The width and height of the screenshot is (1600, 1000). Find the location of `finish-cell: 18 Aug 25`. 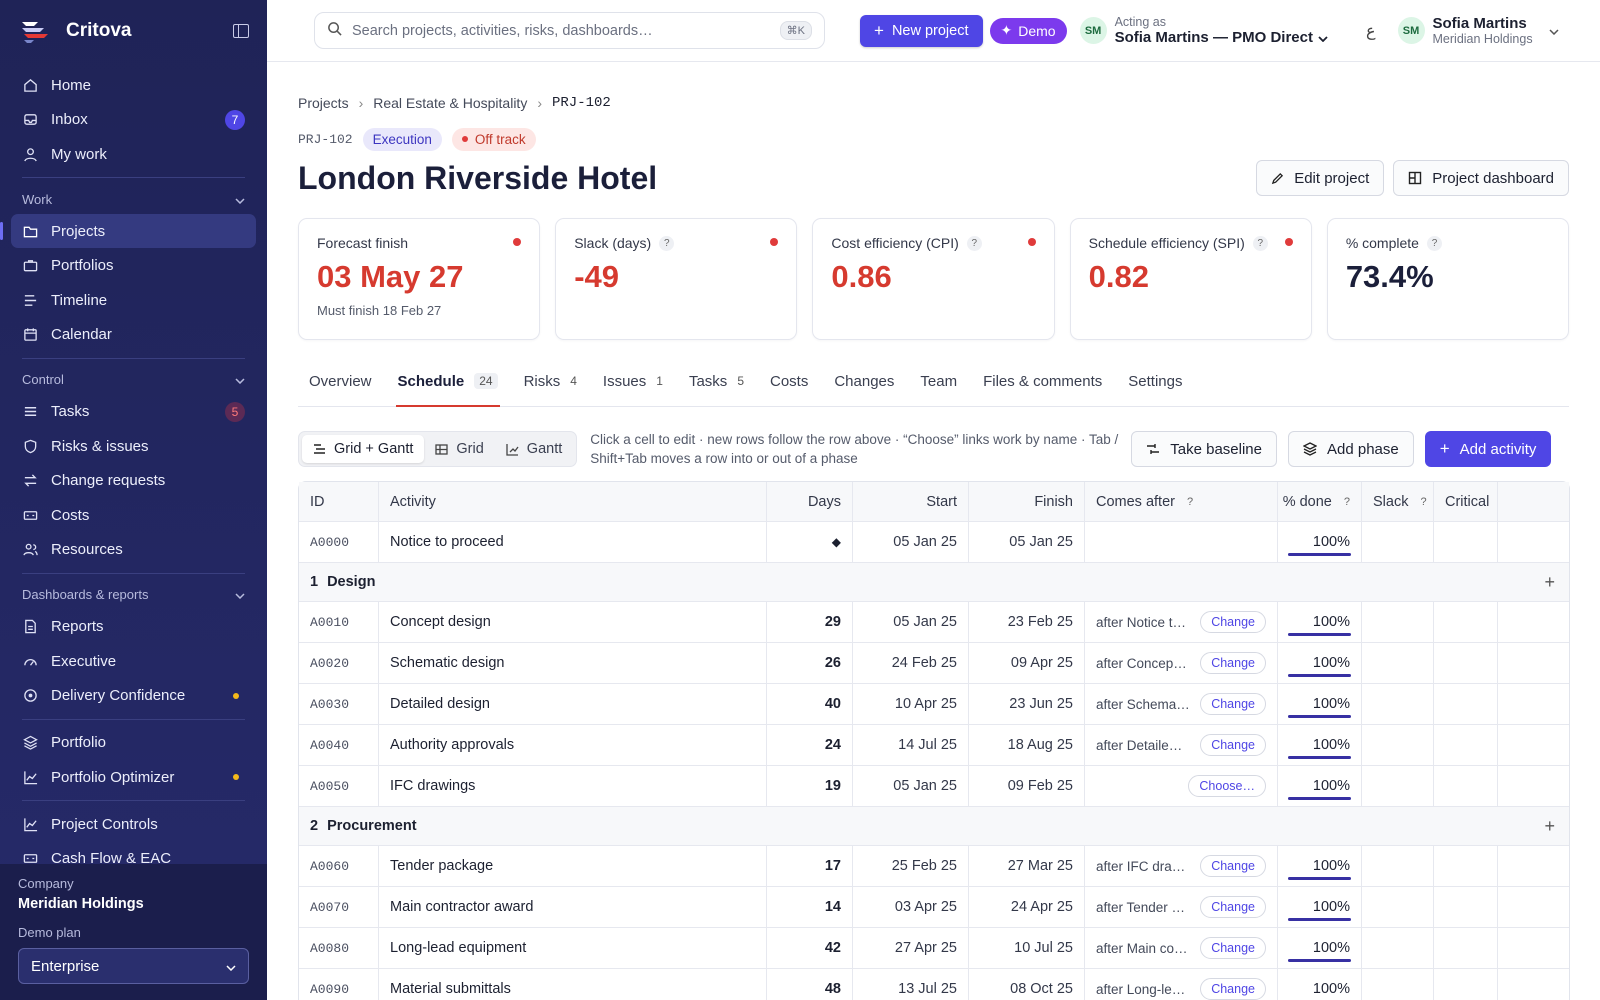

finish-cell: 18 Aug 25 is located at coordinates (1027, 745).